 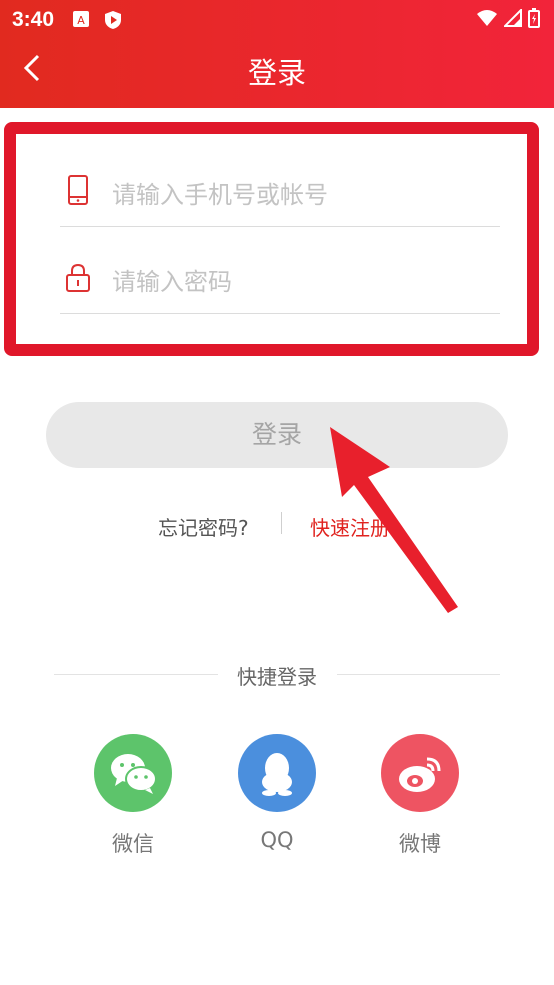 I want to click on weibo-login: 微博, so click(x=420, y=796).